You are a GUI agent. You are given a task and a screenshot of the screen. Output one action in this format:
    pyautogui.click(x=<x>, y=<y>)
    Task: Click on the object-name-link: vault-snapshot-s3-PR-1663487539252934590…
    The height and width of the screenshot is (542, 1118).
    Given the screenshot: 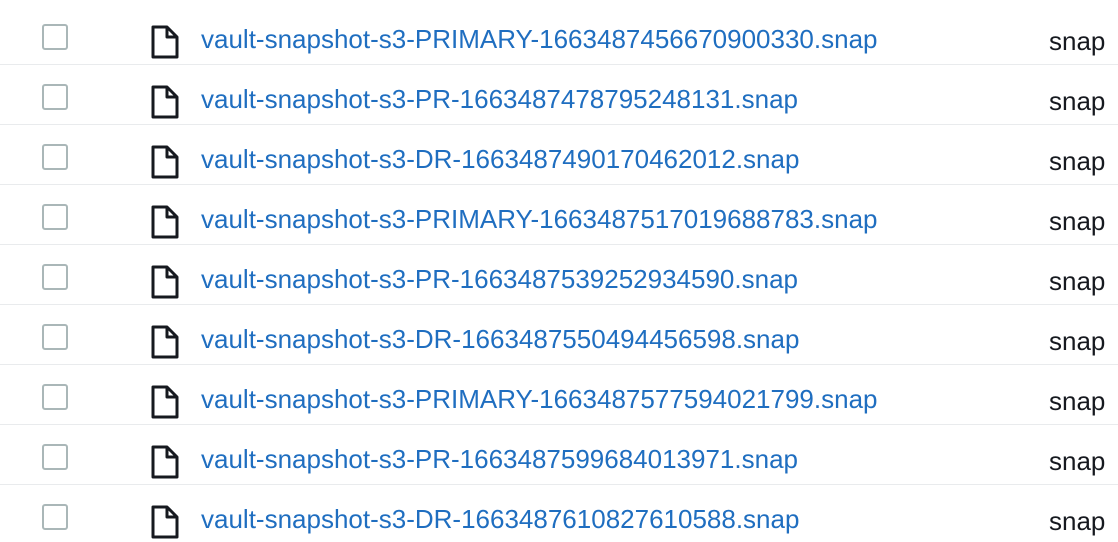 What is the action you would take?
    pyautogui.click(x=499, y=279)
    